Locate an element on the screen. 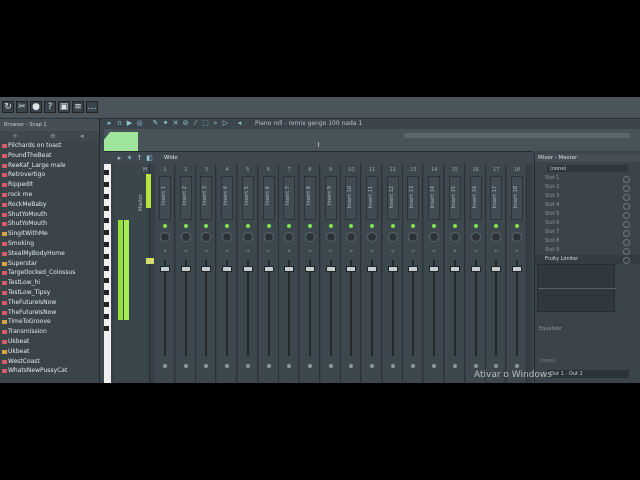  arrow-icon: ▸ is located at coordinates (109, 123).